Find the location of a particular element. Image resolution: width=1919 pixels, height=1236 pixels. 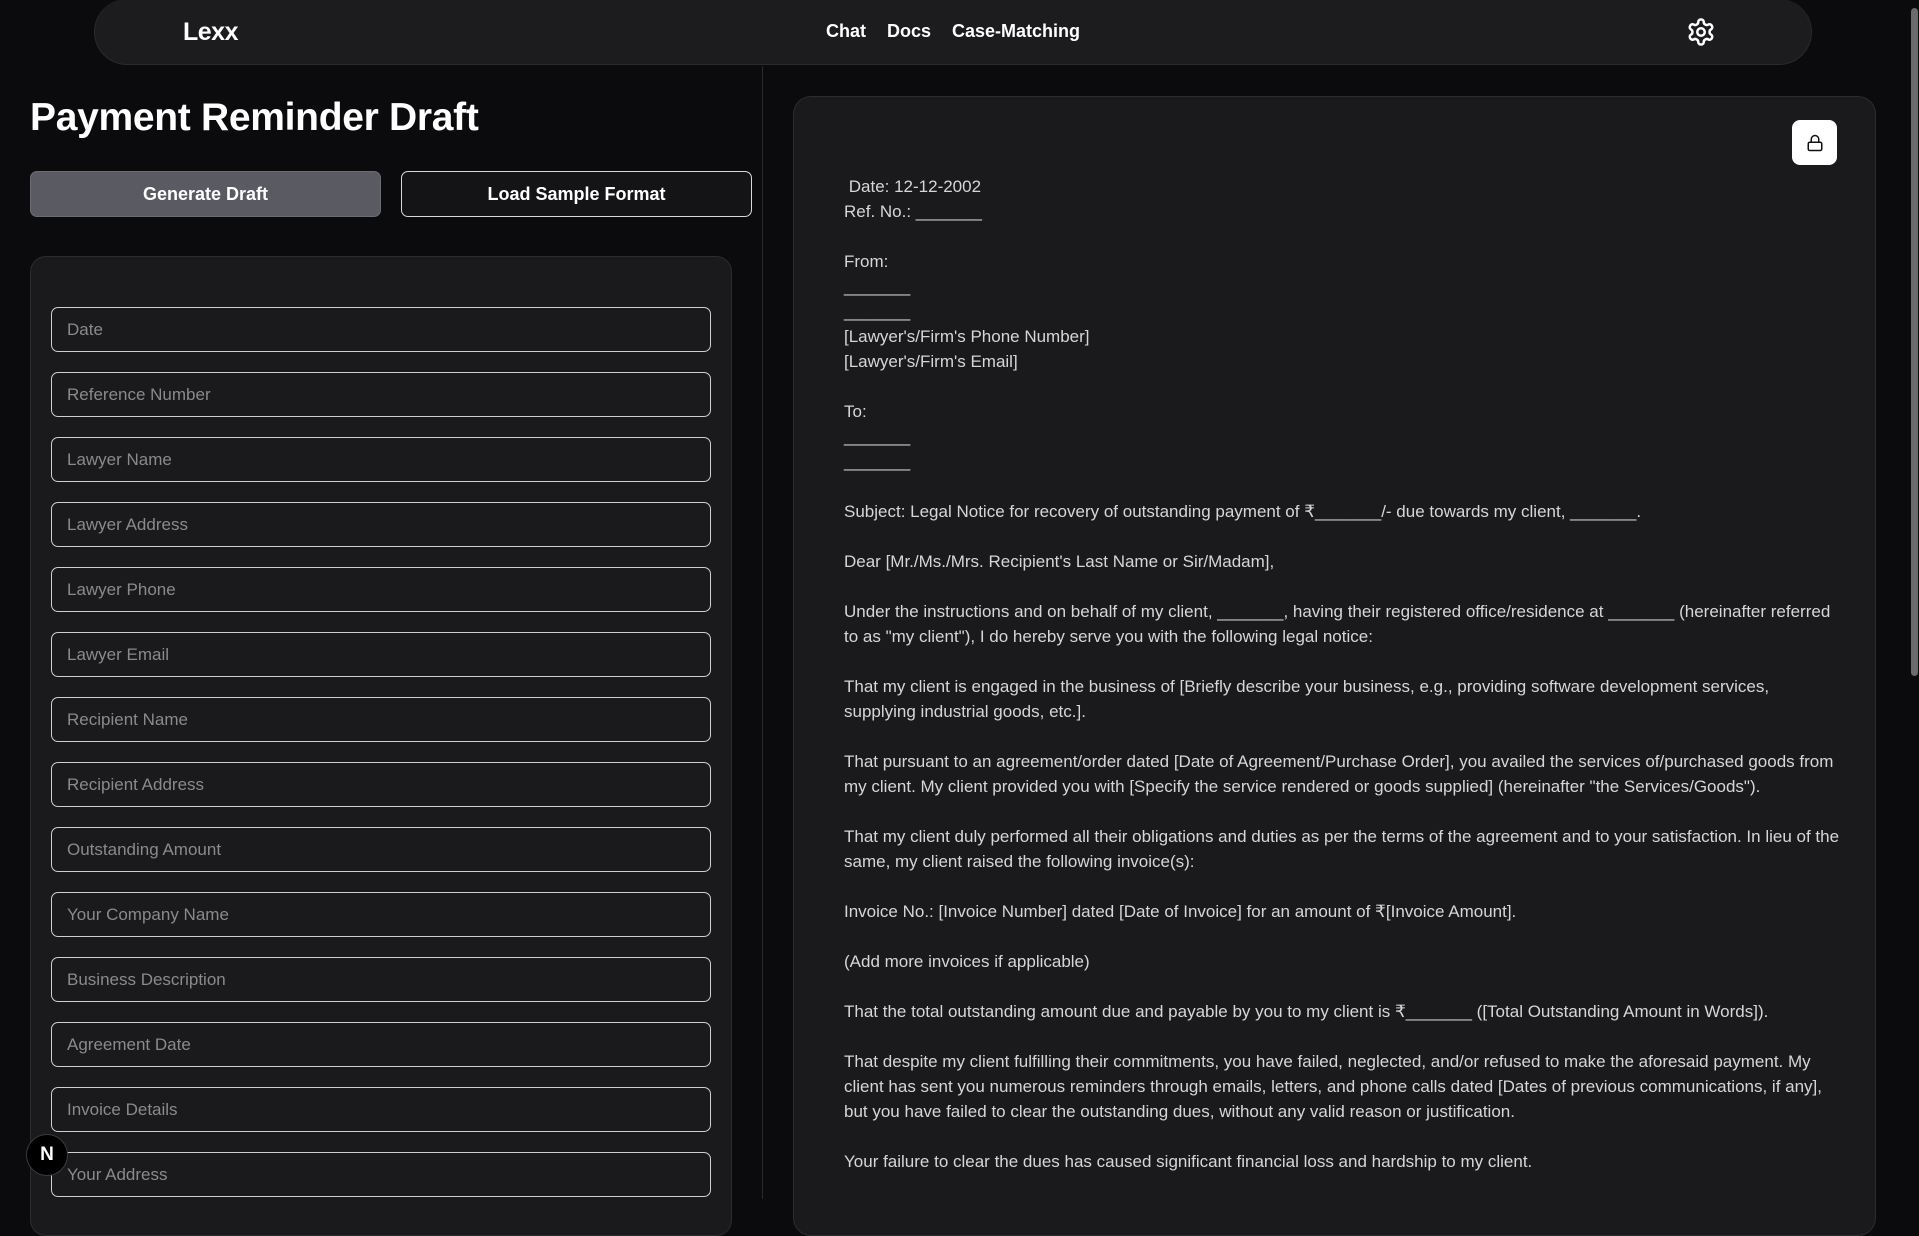

doc-to-block: To: _______ _______ is located at coordinates (877, 436).